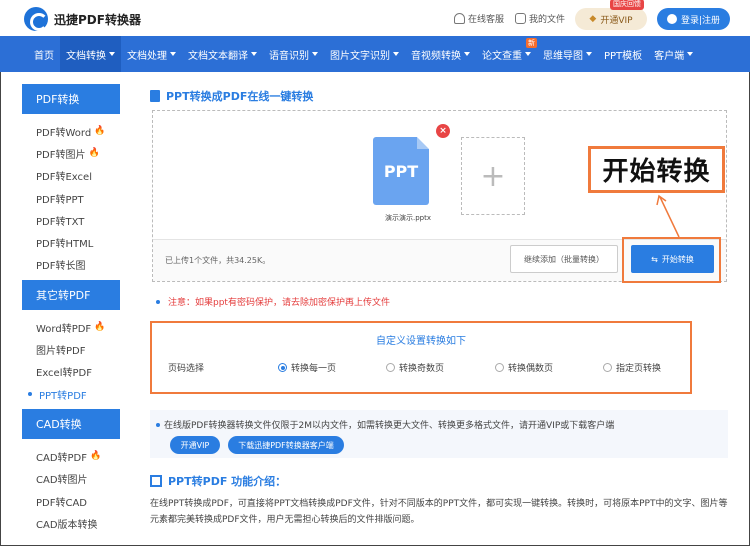 The image size is (750, 546). I want to click on login-label: 登录|注册, so click(700, 20).